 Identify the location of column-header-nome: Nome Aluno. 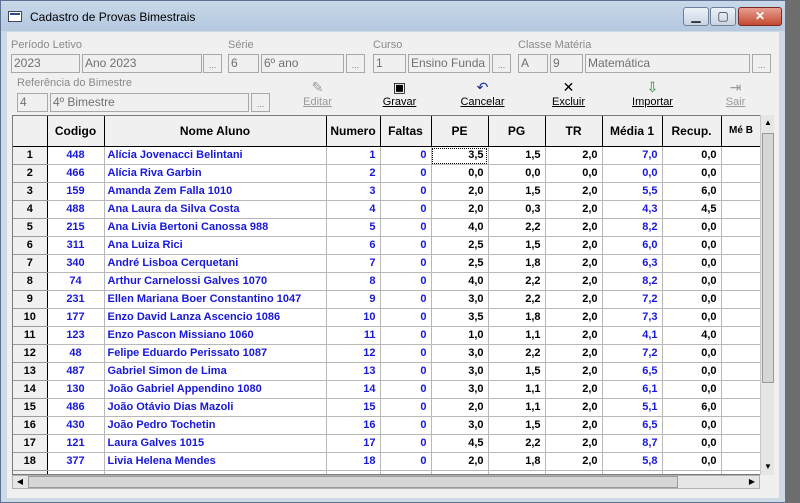
(215, 131).